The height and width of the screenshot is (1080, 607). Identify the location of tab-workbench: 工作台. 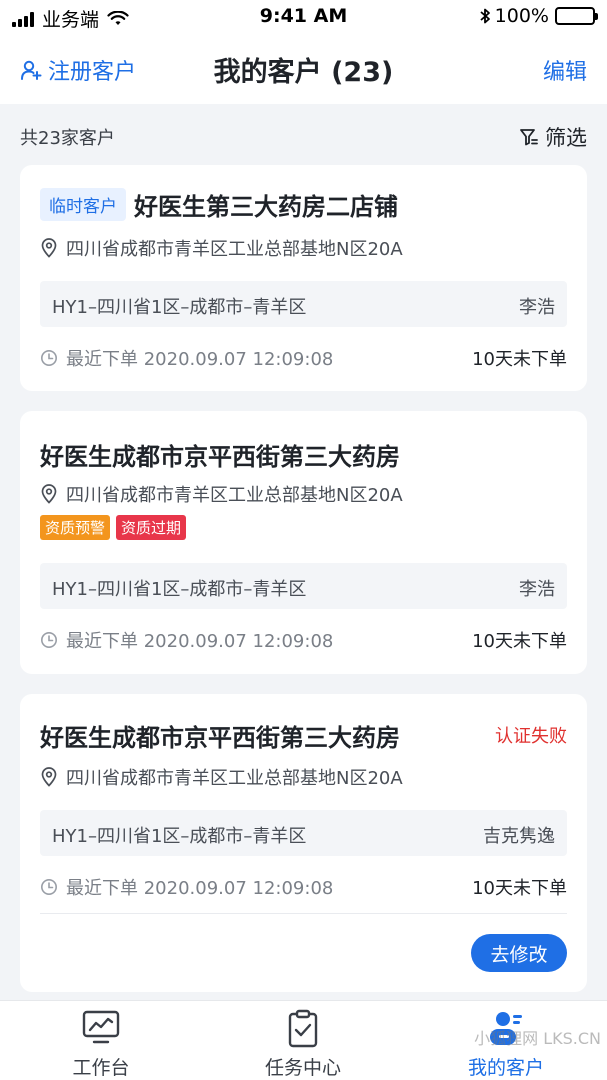
(101, 1040).